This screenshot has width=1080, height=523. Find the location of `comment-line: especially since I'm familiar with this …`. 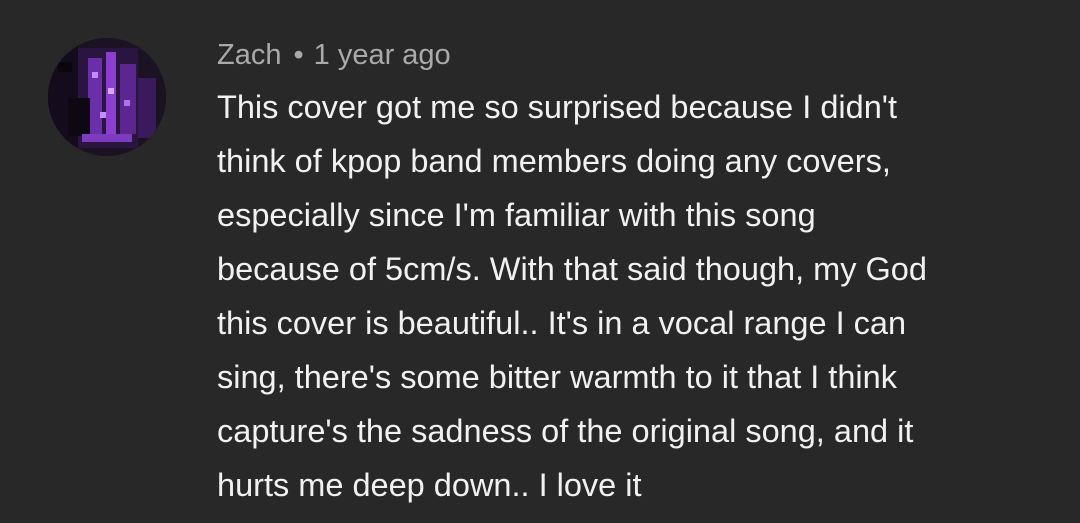

comment-line: especially since I'm familiar with this … is located at coordinates (516, 215).